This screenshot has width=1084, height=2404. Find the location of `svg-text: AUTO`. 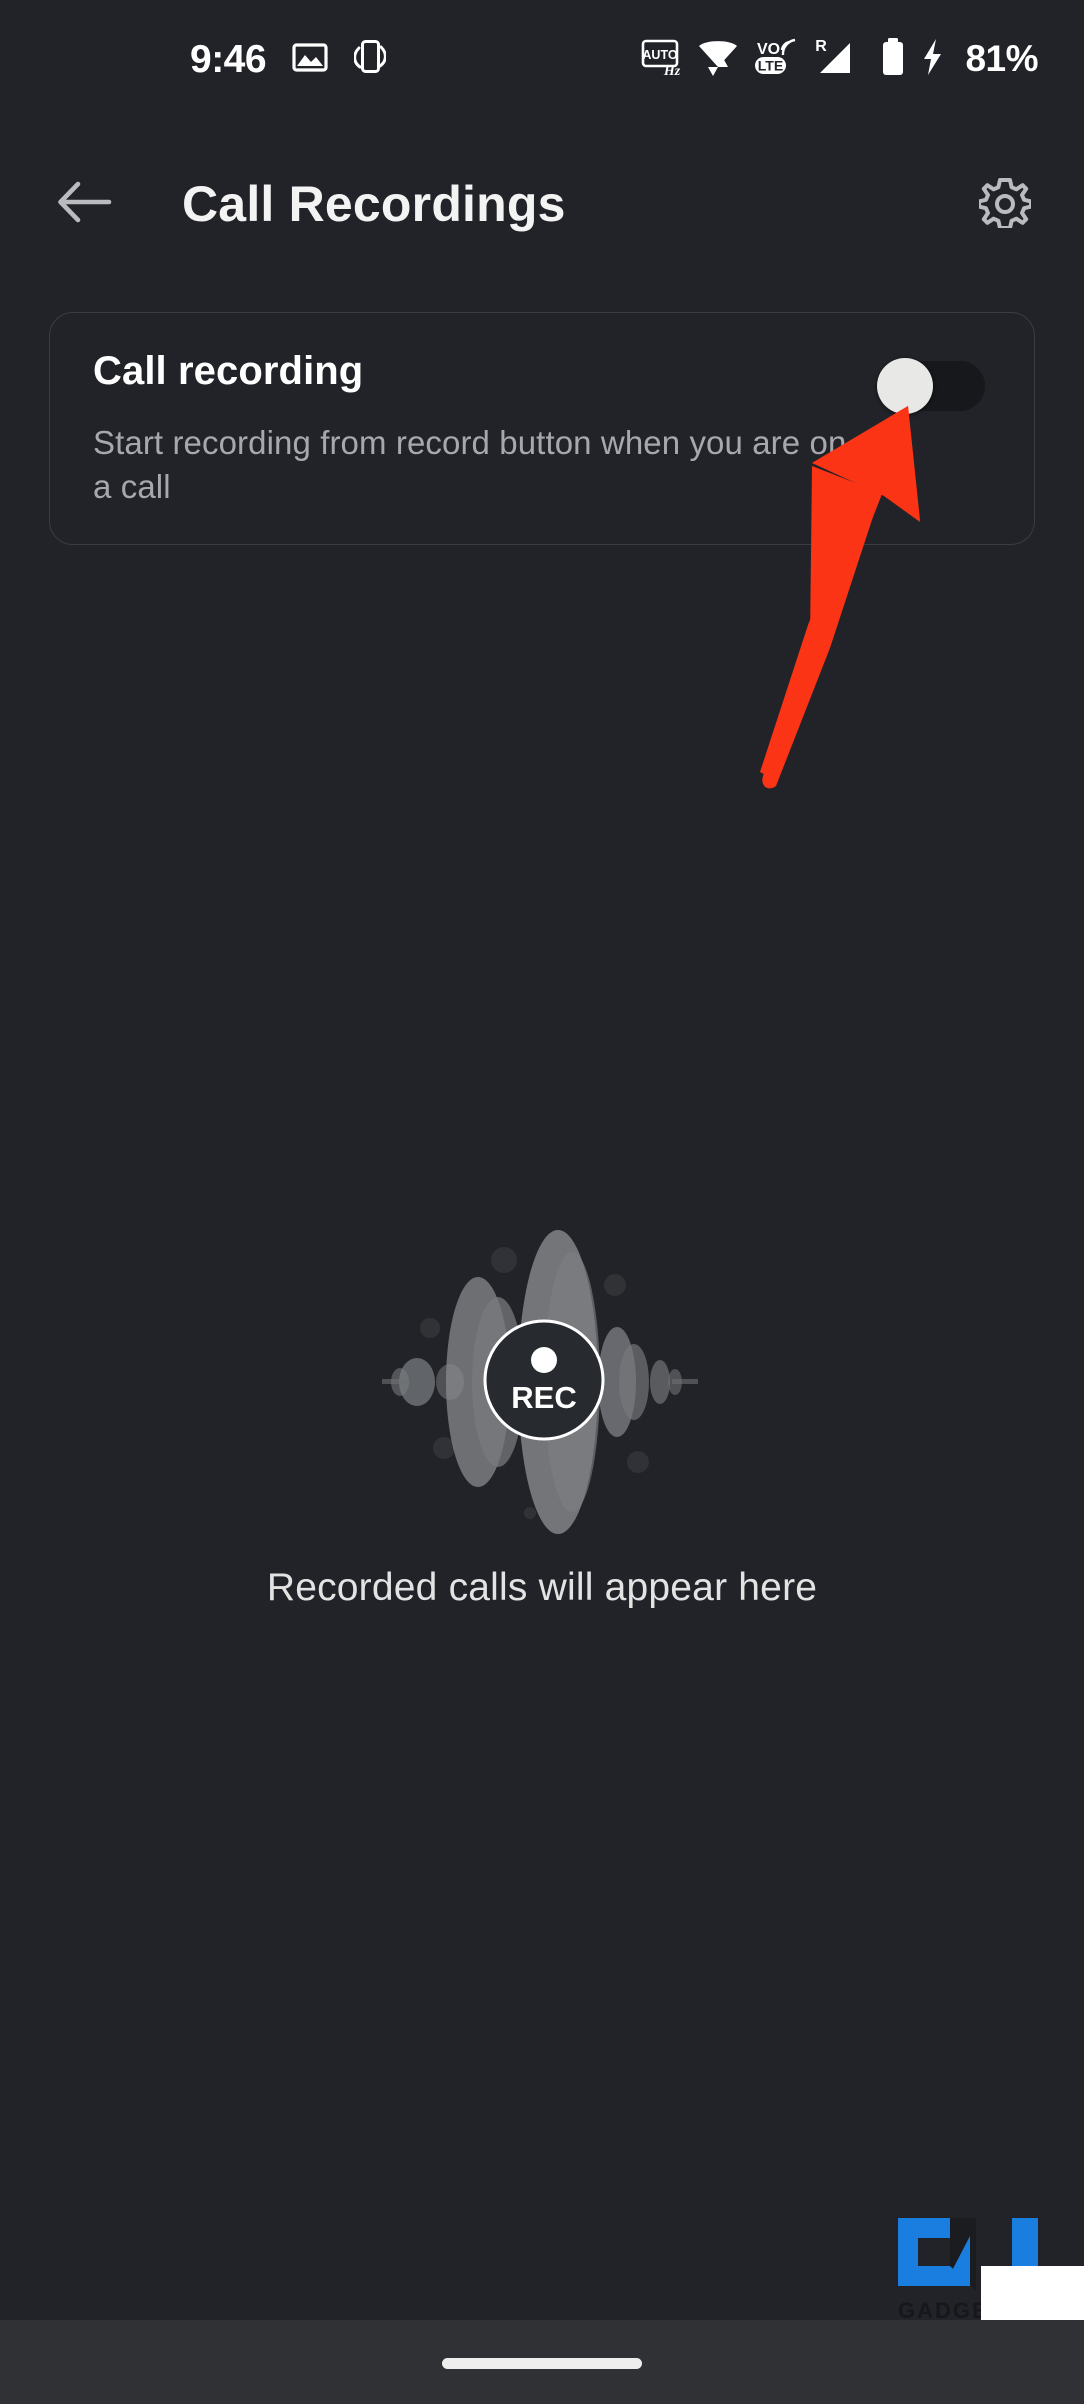

svg-text: AUTO is located at coordinates (660, 55).